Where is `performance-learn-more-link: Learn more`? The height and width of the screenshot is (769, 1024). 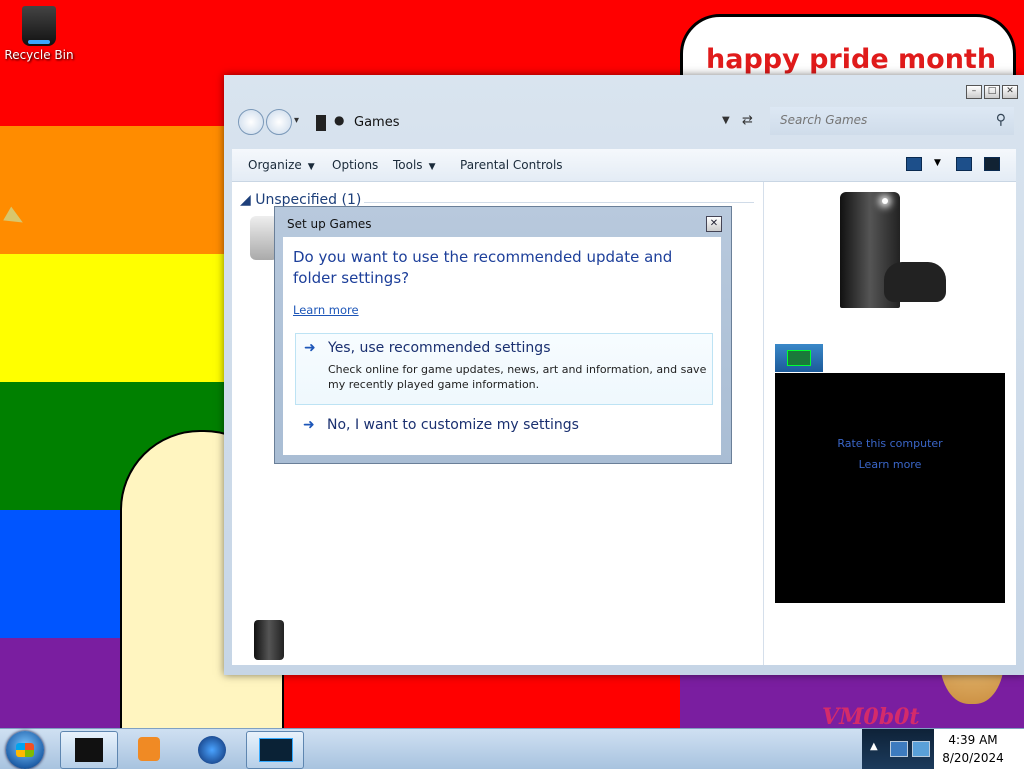
performance-learn-more-link: Learn more is located at coordinates (890, 464).